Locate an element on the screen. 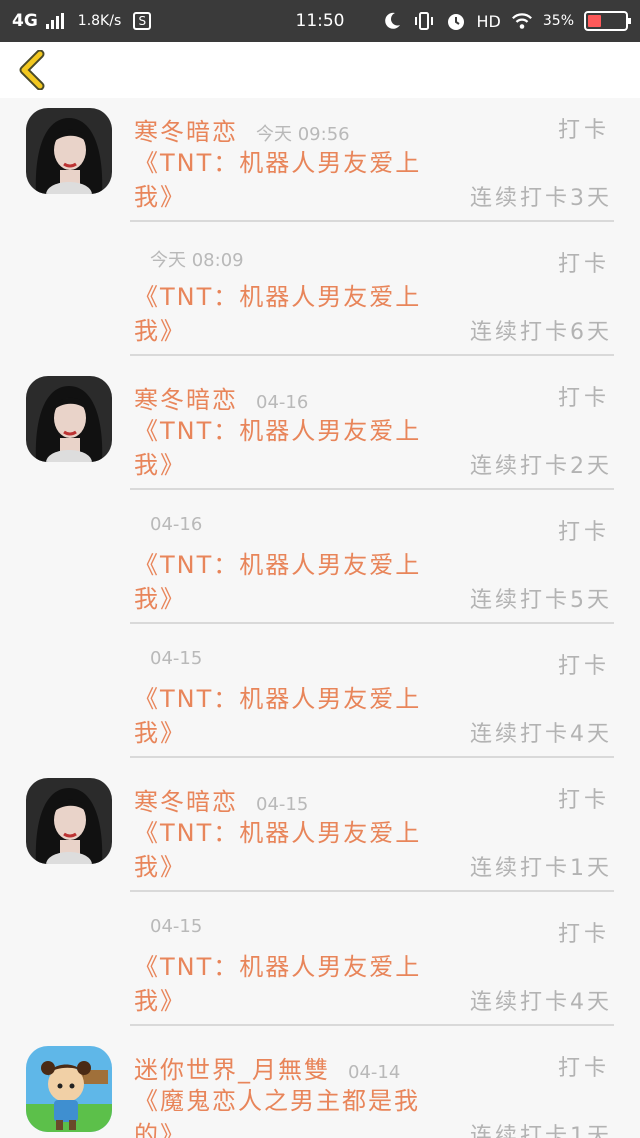  post-content: 寒冬暗恋 04-16 《TNT：机器人男友爱上我》 打卡 连续打卡2天 is located at coordinates (372, 428).